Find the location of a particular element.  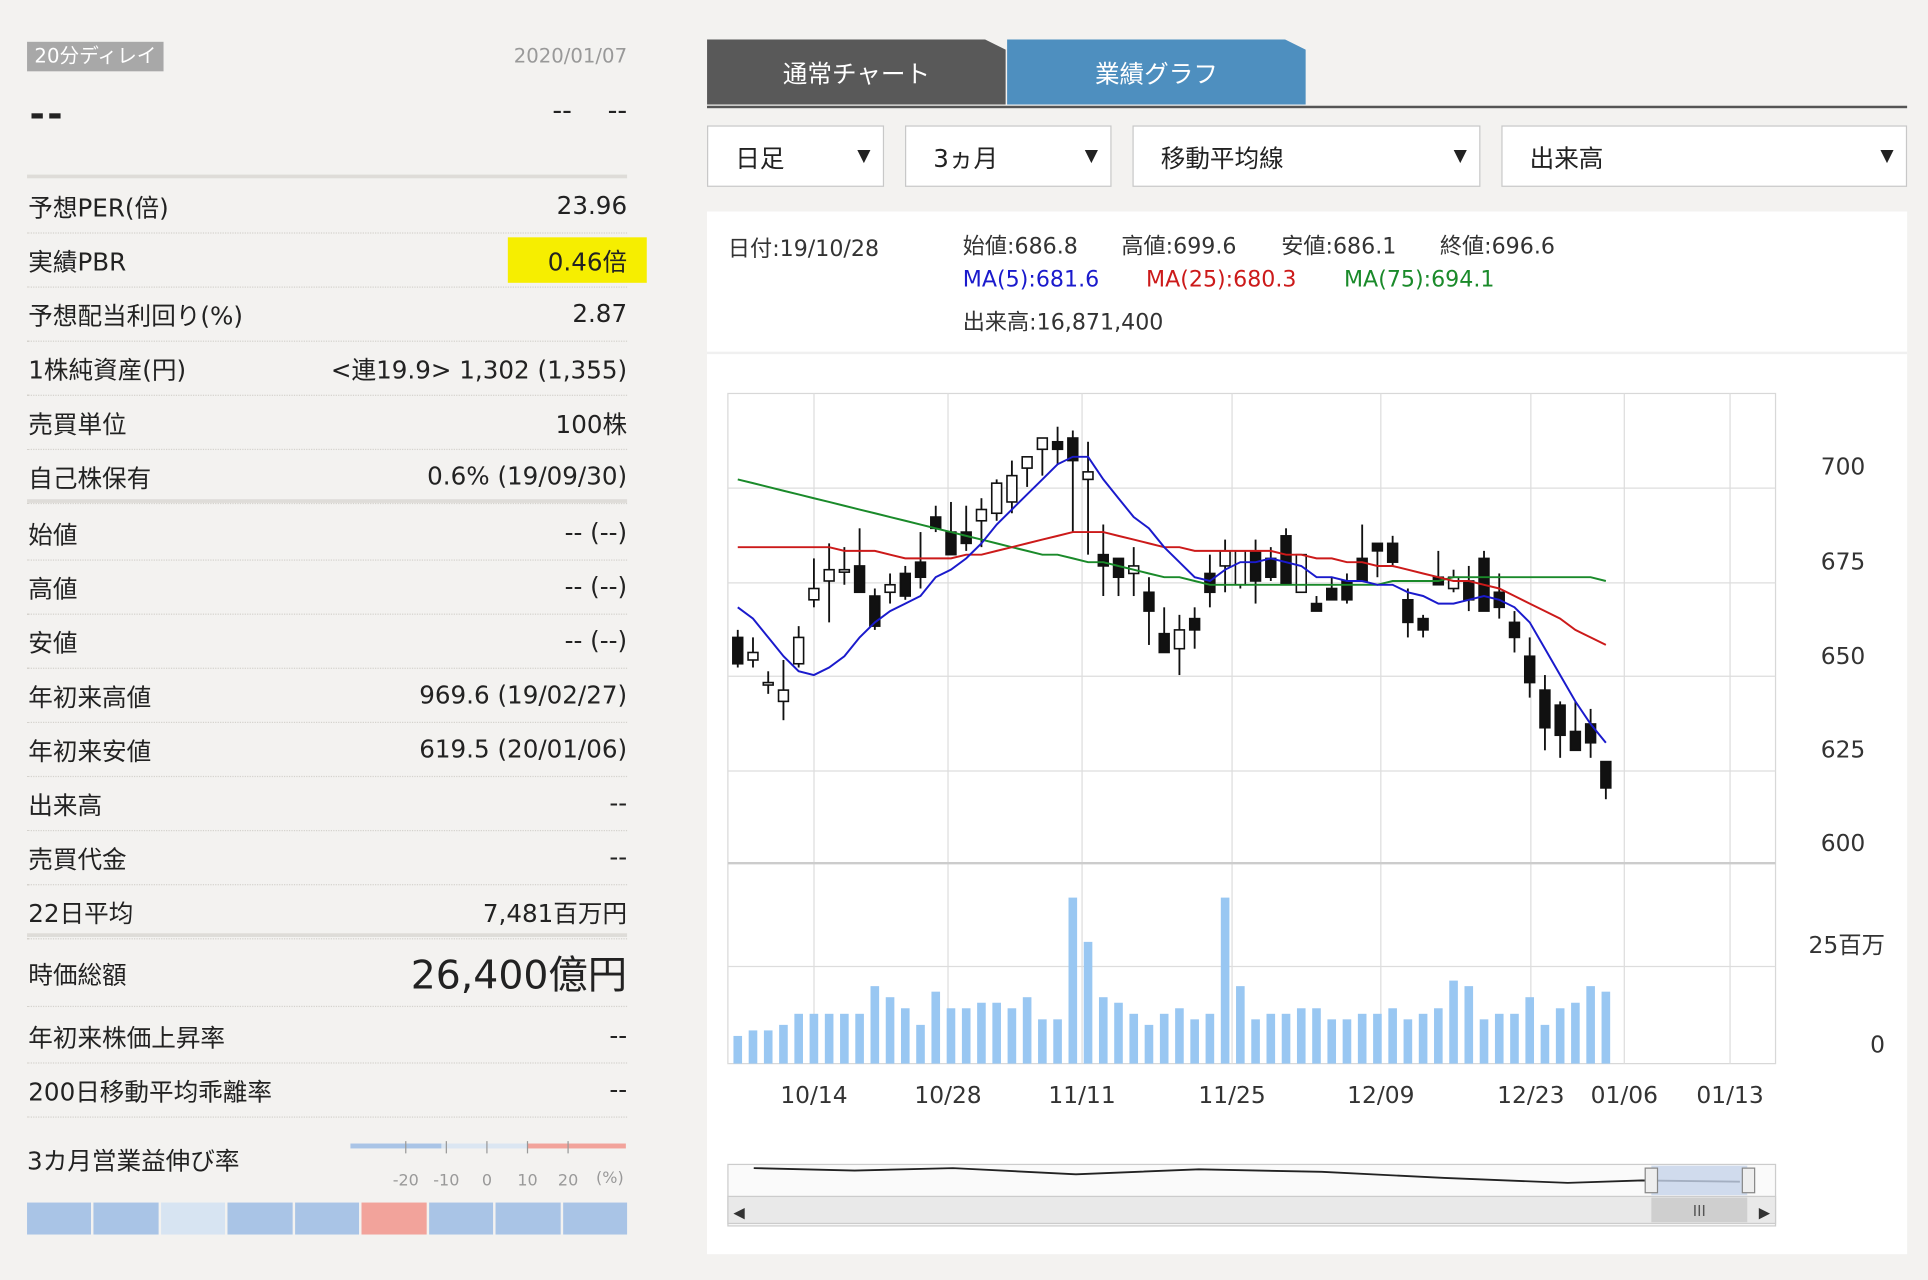

gauge-tick: 10 is located at coordinates (527, 1179).